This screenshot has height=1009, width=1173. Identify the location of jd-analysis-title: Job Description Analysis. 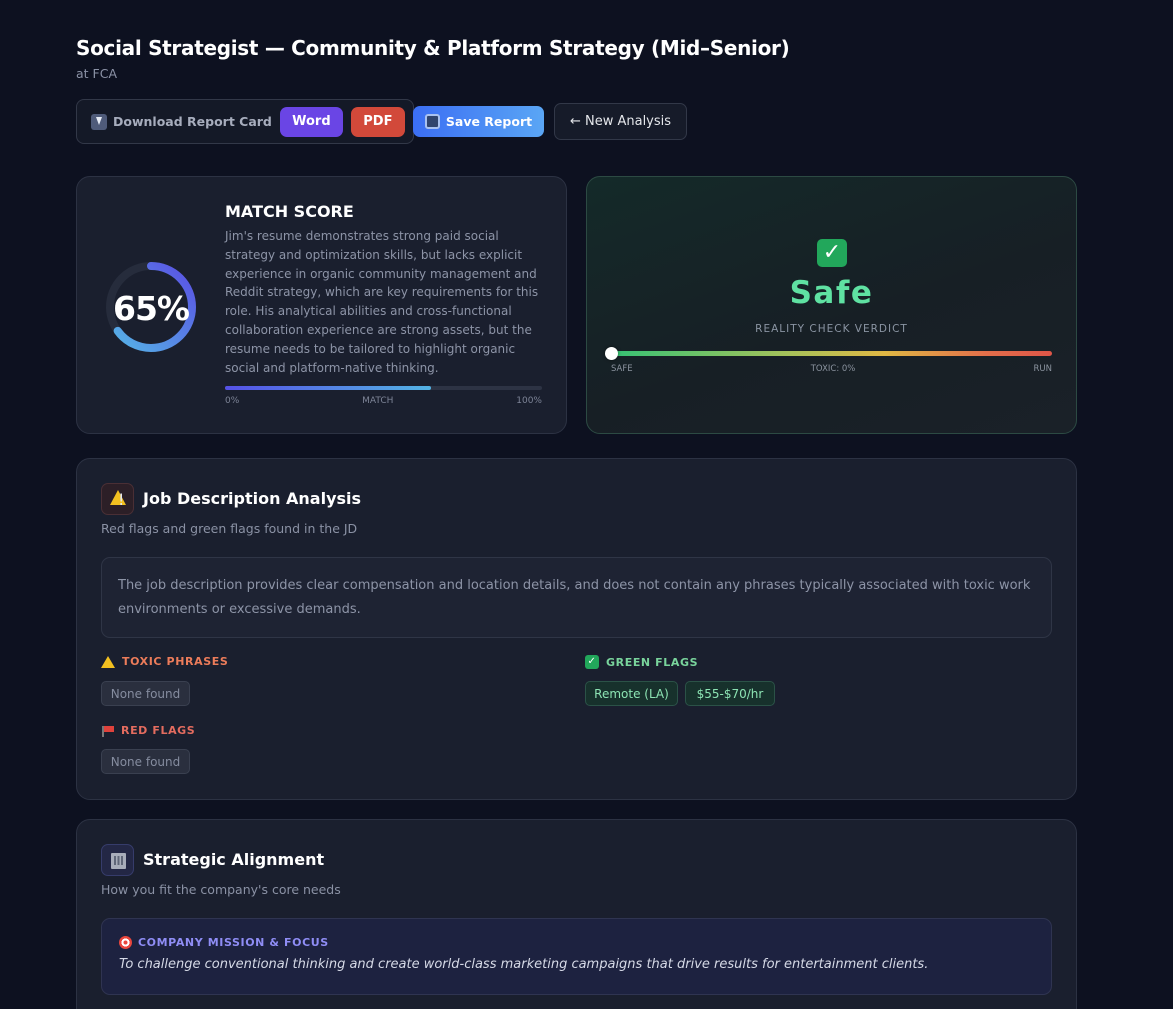
(252, 498).